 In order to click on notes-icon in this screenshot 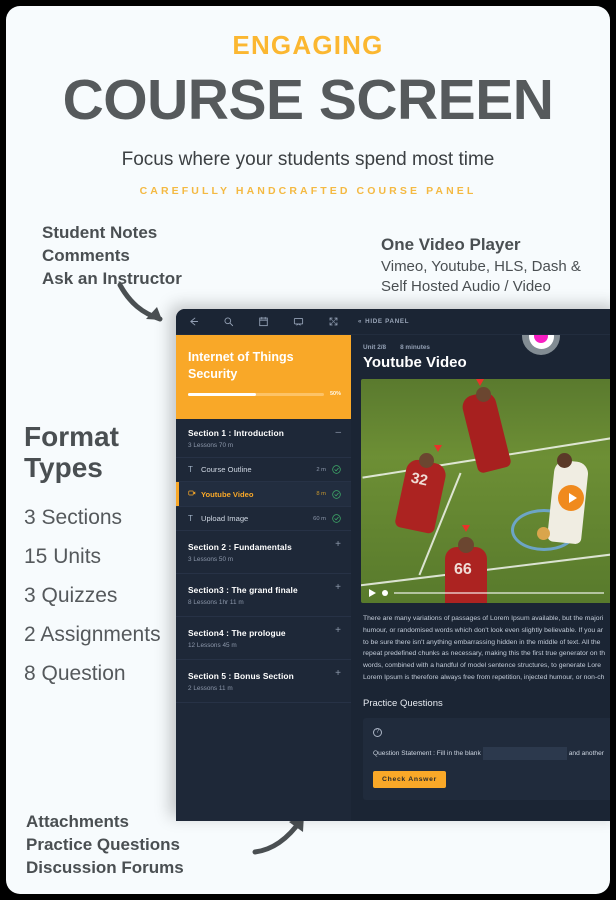, I will do `click(263, 322)`.